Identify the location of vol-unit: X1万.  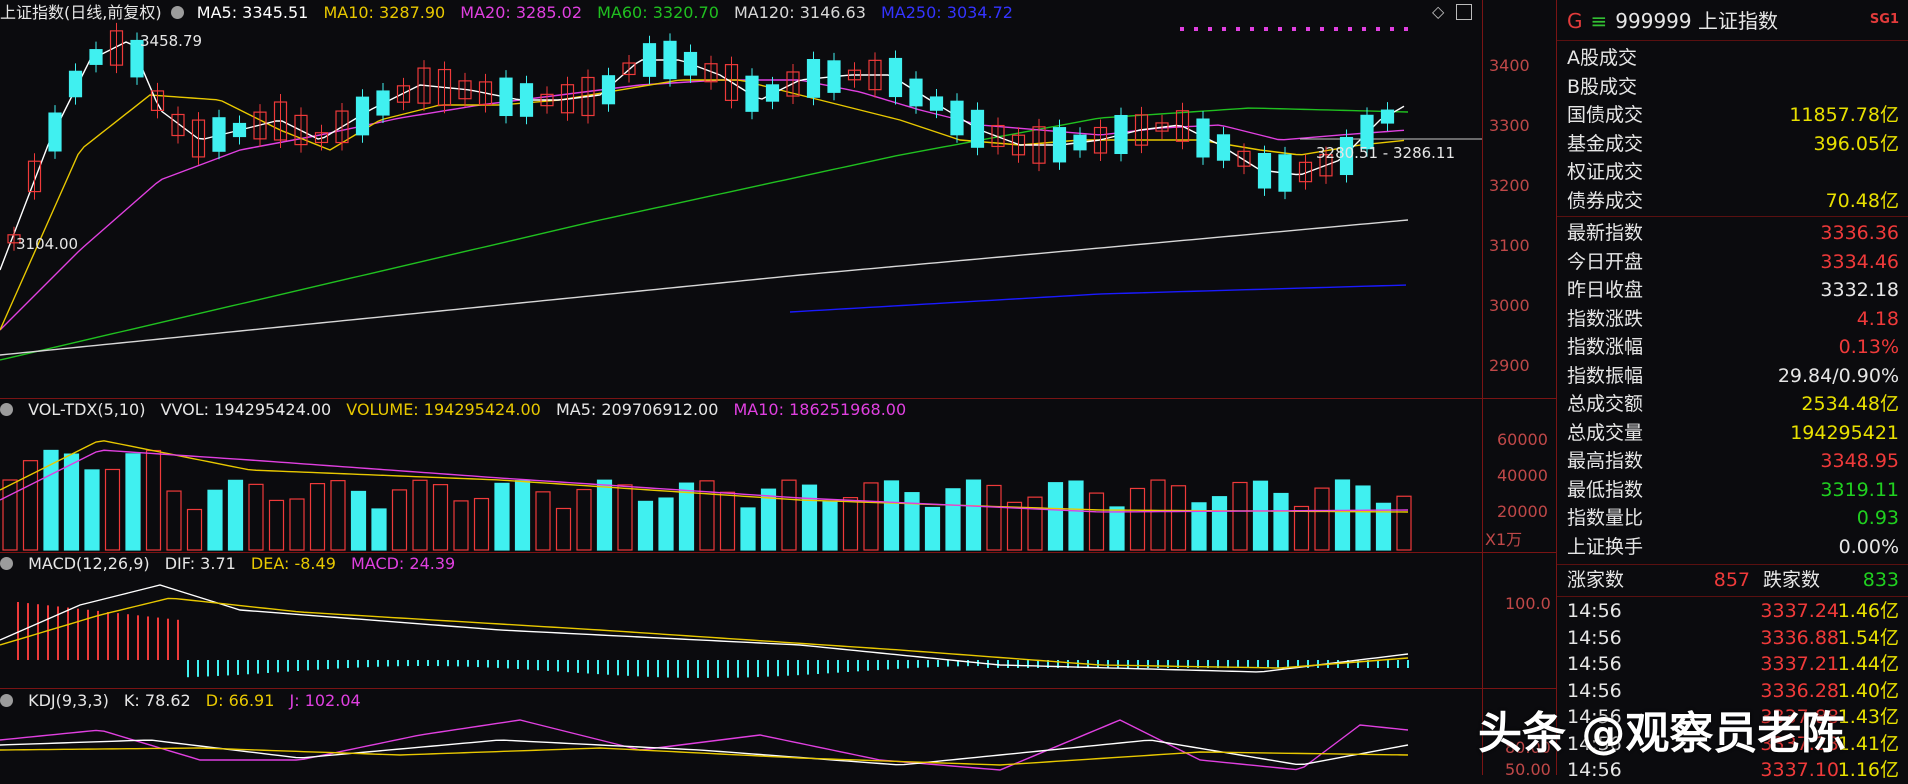
(1504, 539).